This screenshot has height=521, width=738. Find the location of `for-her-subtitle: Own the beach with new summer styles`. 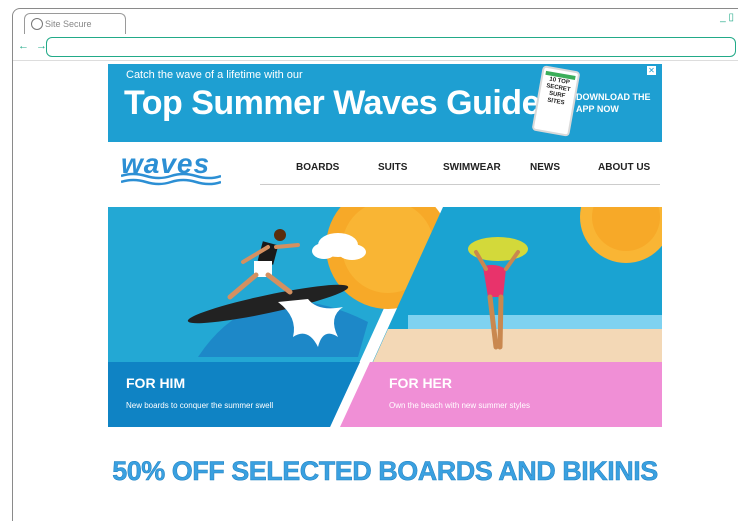

for-her-subtitle: Own the beach with new summer styles is located at coordinates (459, 405).